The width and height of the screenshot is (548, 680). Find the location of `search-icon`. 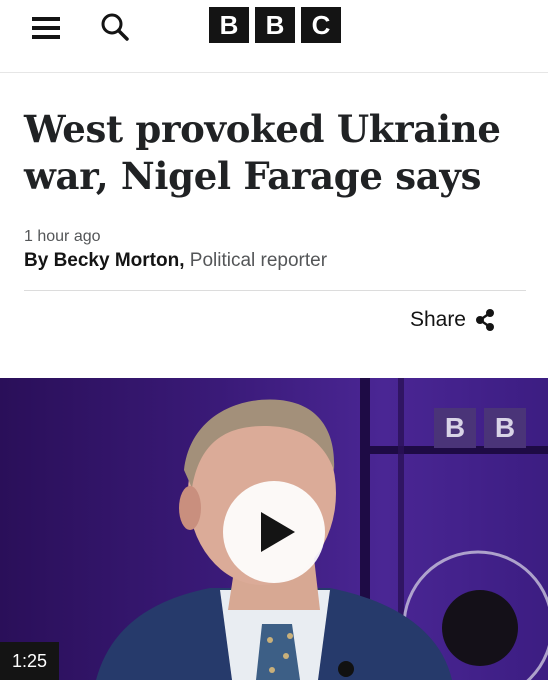

search-icon is located at coordinates (115, 27).